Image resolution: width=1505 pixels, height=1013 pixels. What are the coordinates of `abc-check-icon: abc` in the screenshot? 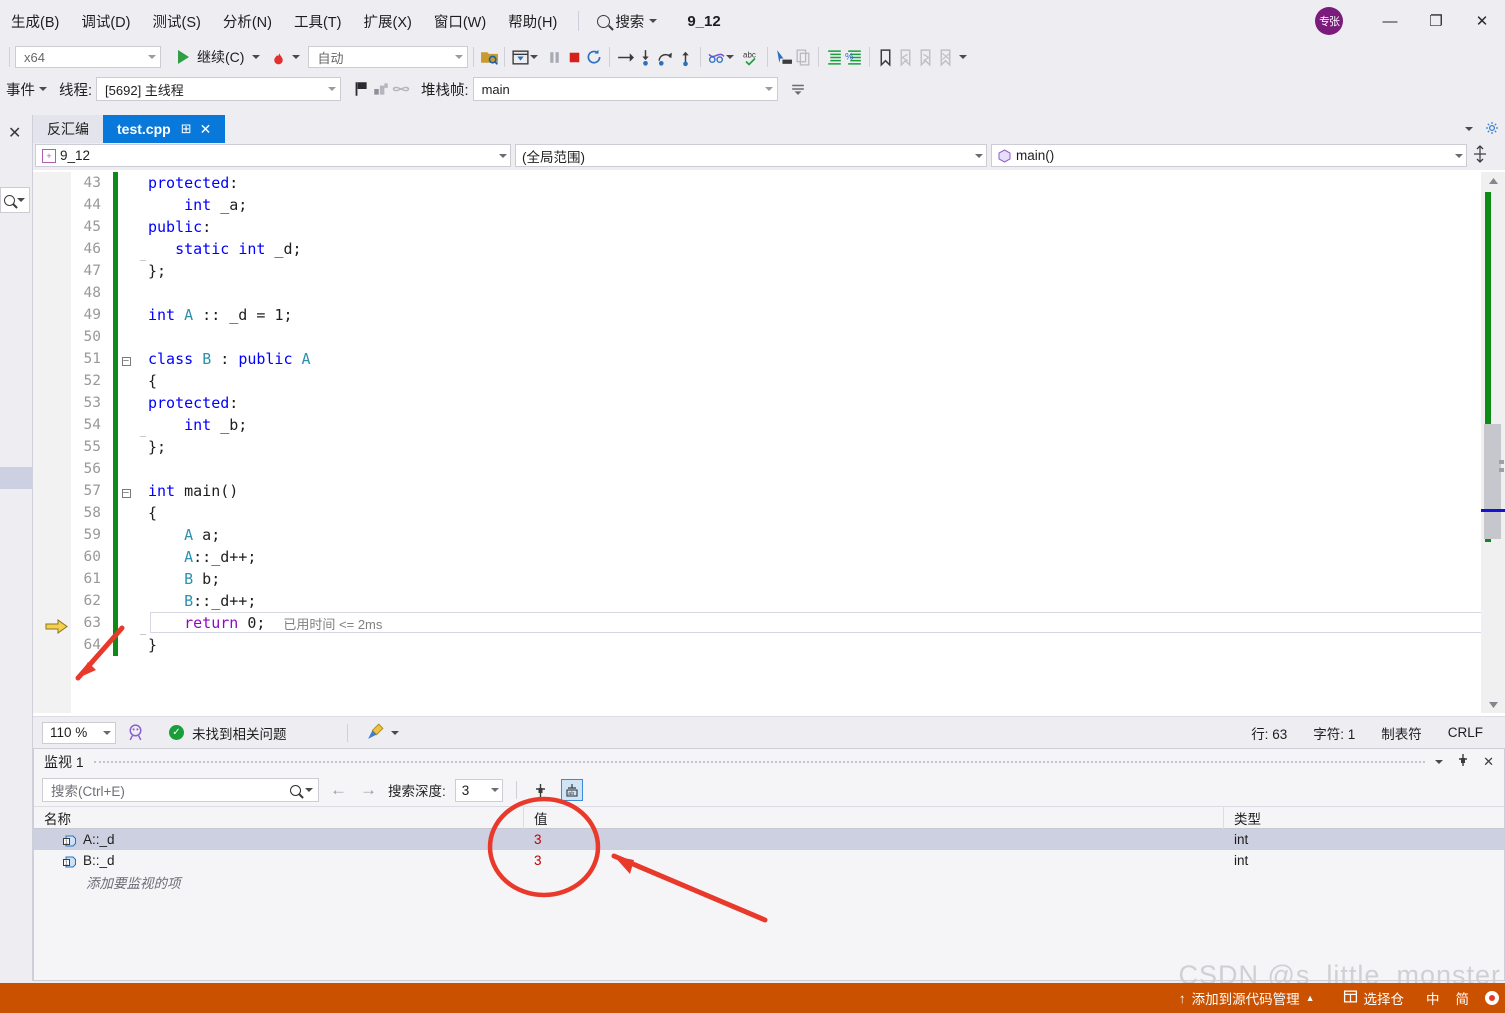 It's located at (752, 57).